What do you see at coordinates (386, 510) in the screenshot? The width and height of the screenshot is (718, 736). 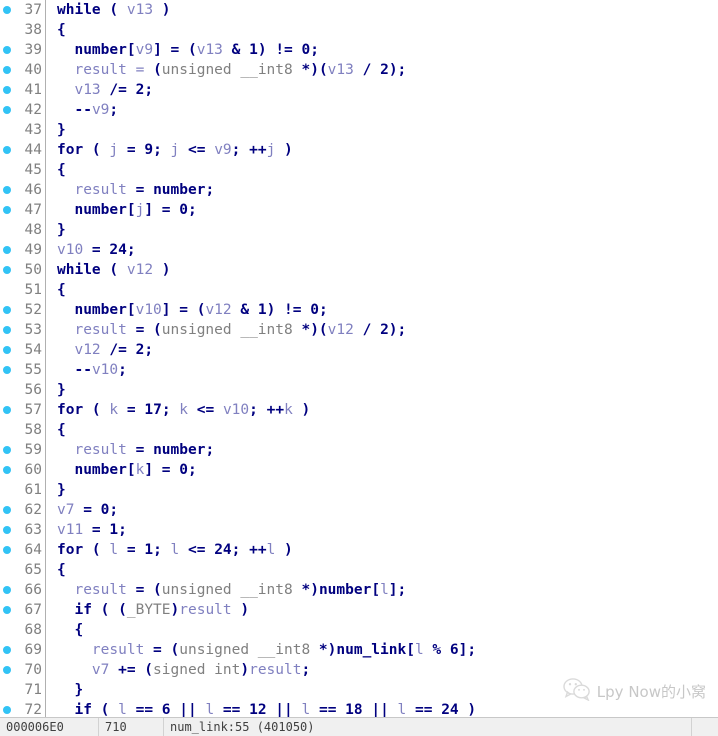 I see `code-line-text: v7 = 0;` at bounding box center [386, 510].